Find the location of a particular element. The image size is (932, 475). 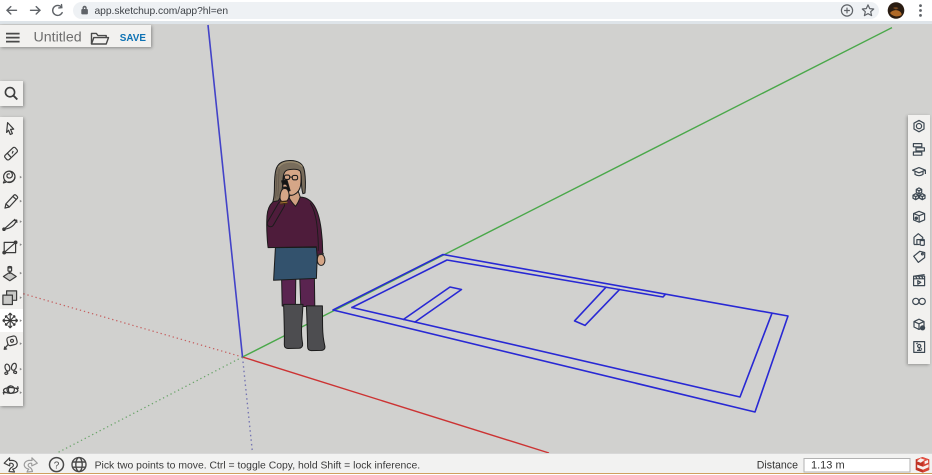

svg-text: 1.13 m is located at coordinates (828, 465).